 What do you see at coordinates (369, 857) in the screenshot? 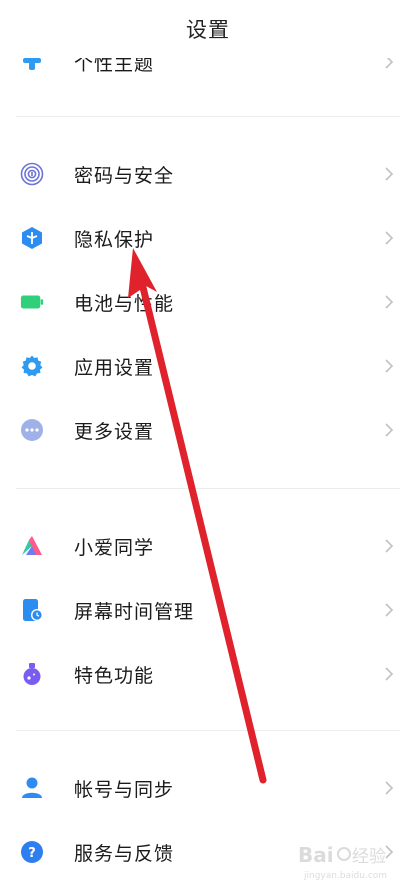
I see `watermark-text: 经验` at bounding box center [369, 857].